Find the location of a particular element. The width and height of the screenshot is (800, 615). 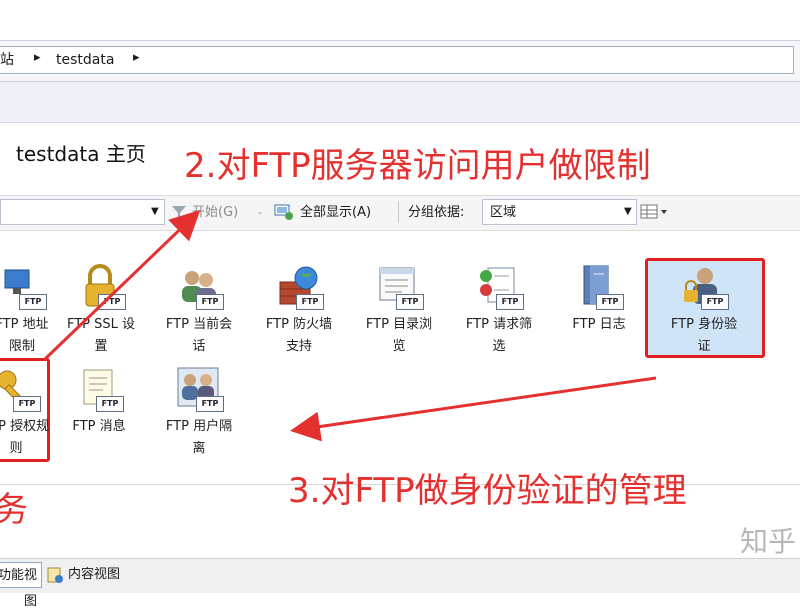

tab-features-view: 功能视图 is located at coordinates (21, 585).